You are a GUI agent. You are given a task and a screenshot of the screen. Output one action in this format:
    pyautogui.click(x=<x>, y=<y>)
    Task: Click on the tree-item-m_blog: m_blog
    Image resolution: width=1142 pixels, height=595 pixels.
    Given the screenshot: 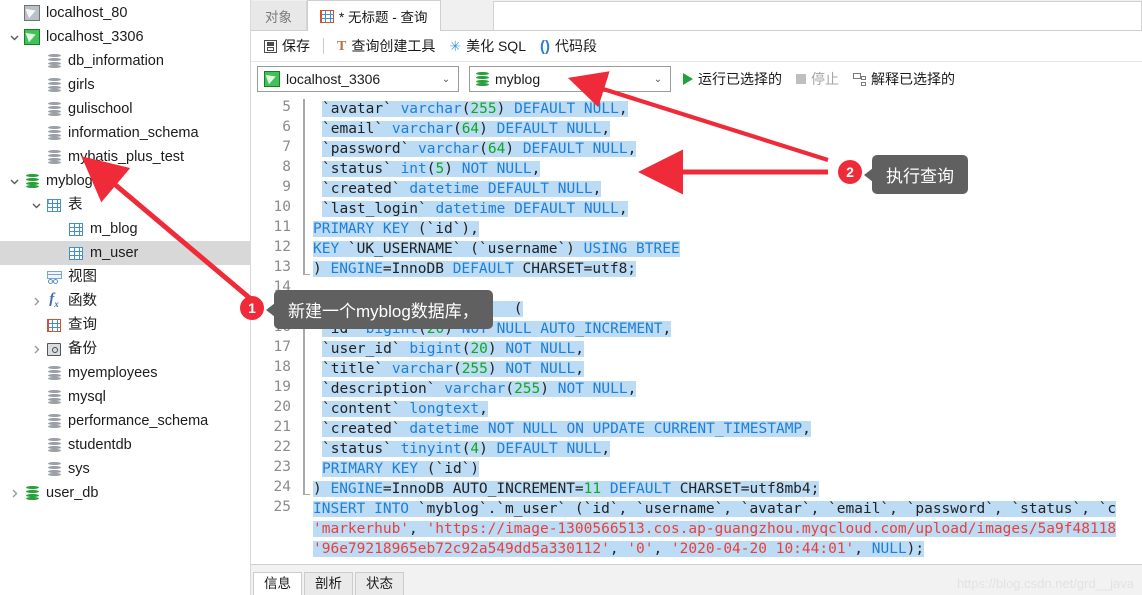 What is the action you would take?
    pyautogui.click(x=125, y=229)
    